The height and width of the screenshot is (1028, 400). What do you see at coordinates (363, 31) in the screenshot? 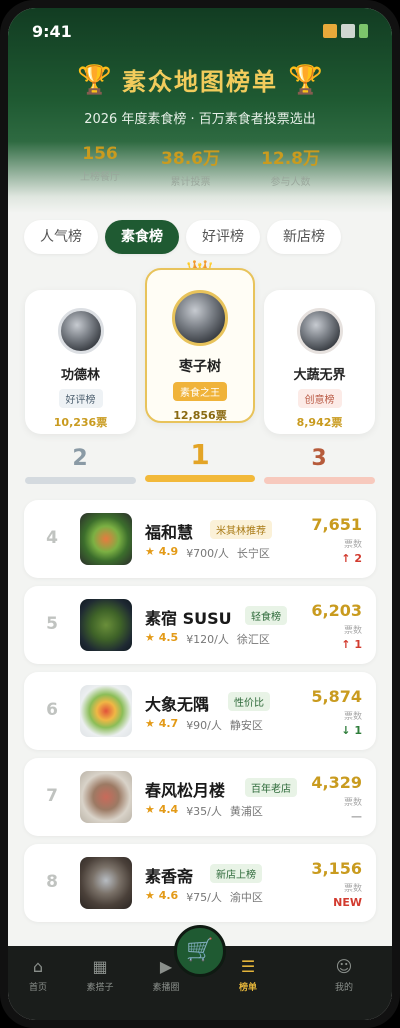
I see `battery-icon` at bounding box center [363, 31].